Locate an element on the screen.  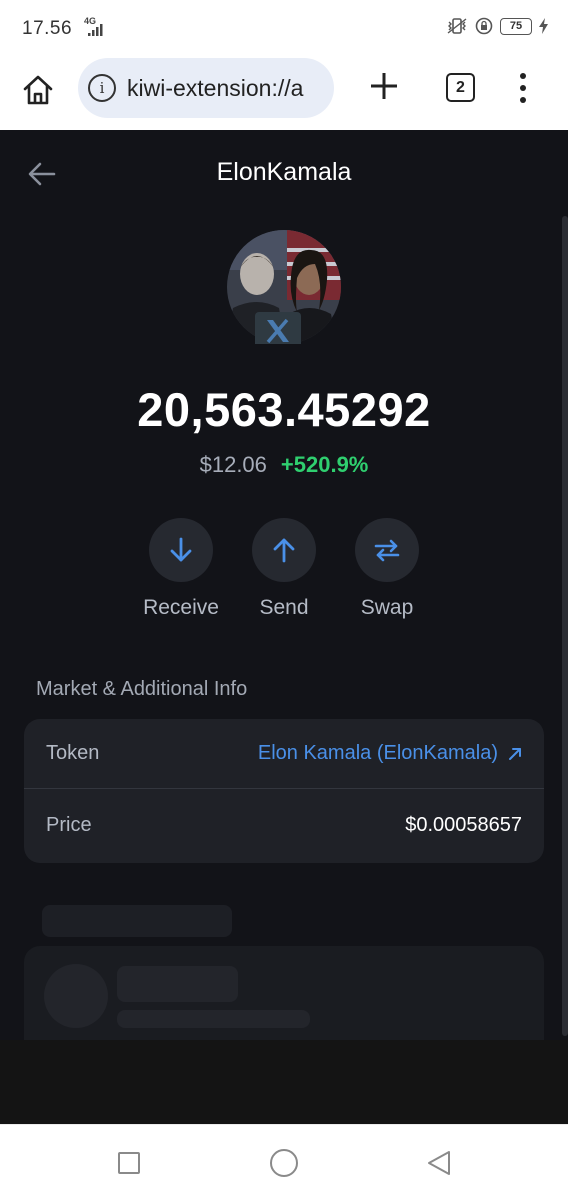
price-row: Price $0.00058657 is located at coordinates (284, 825).